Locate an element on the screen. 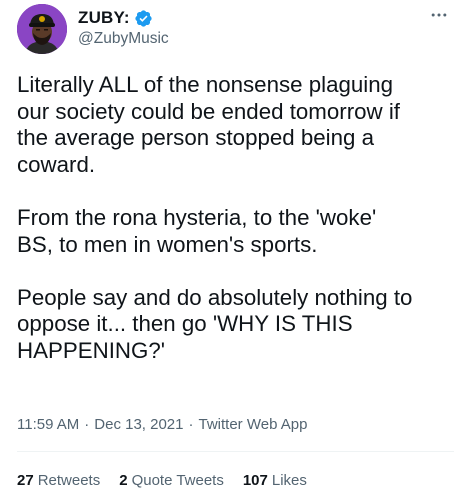 This screenshot has height=500, width=471. user-handle: @ZubyMusic is located at coordinates (123, 39).